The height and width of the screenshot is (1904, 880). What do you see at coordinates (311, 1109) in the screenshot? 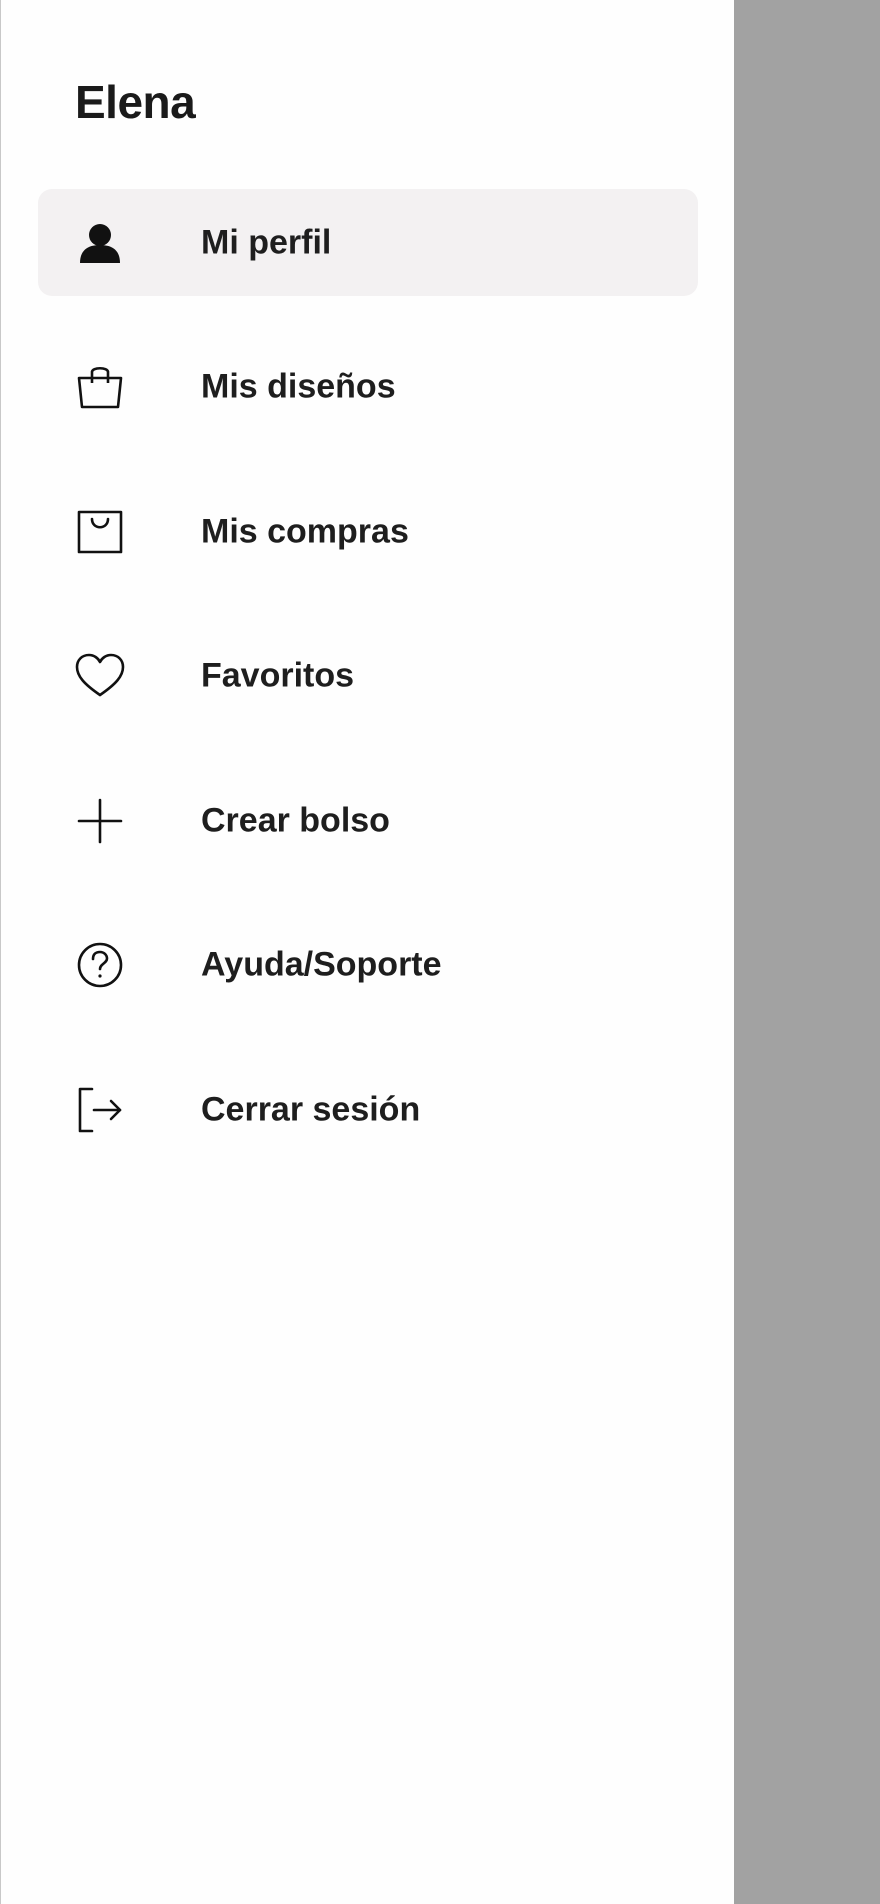
I see `menu-item-label: Cerrar sesión` at bounding box center [311, 1109].